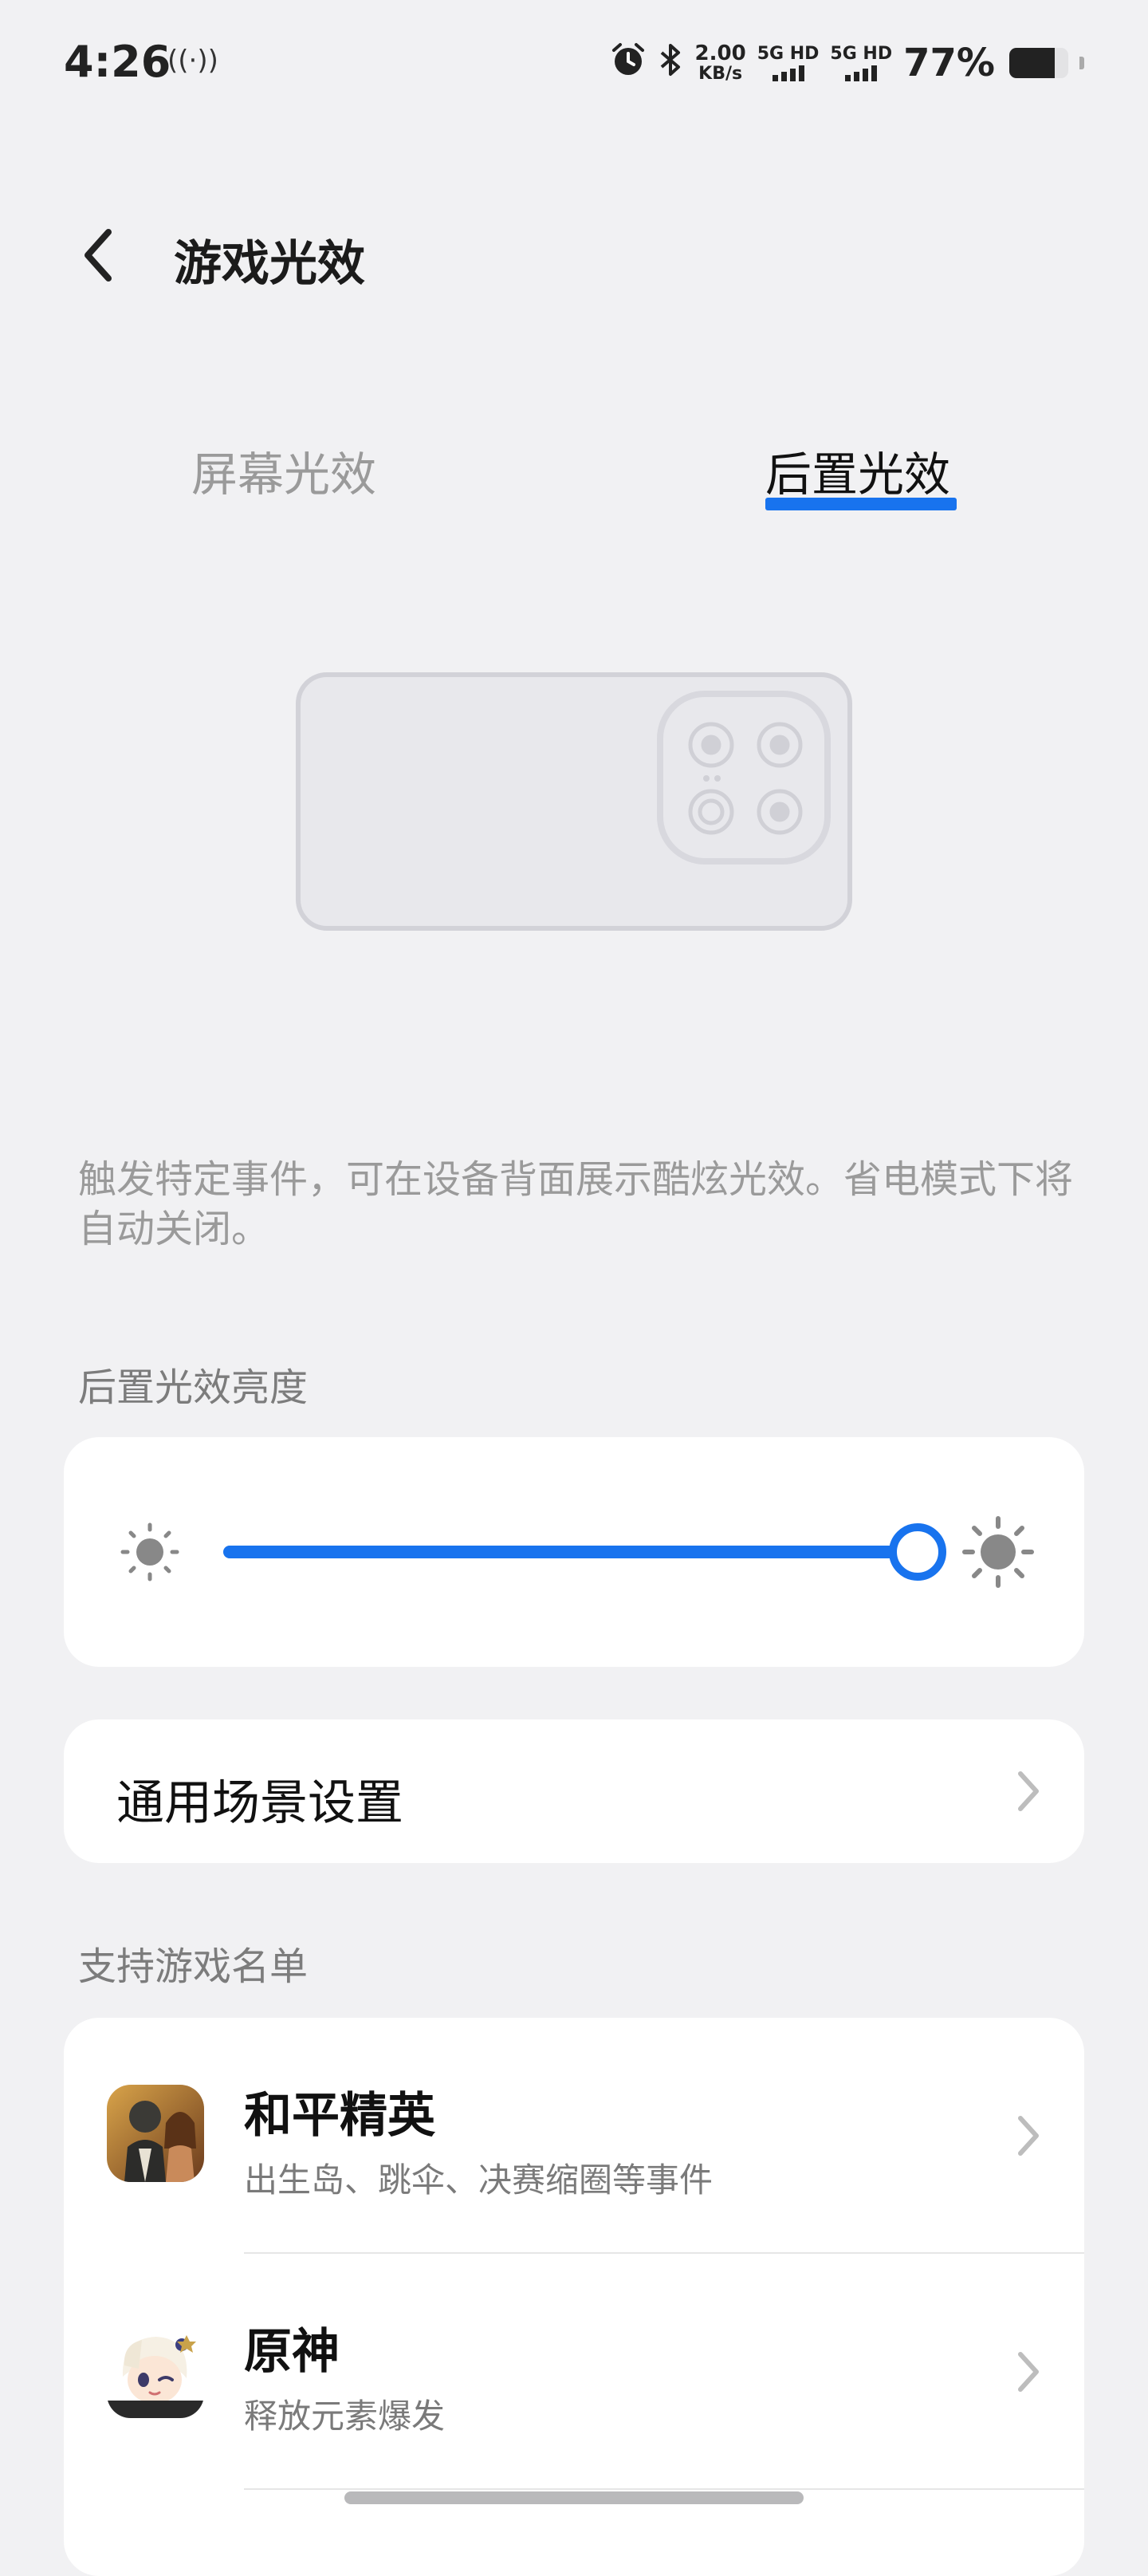 This screenshot has width=1148, height=2576. Describe the element at coordinates (193, 1966) in the screenshot. I see `game-list-section-label: 支持游戏名单` at that location.